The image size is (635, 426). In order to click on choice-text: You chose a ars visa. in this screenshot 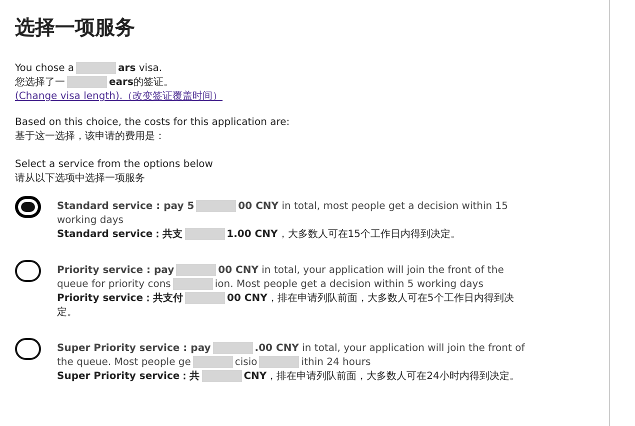, I will do `click(89, 69)`.